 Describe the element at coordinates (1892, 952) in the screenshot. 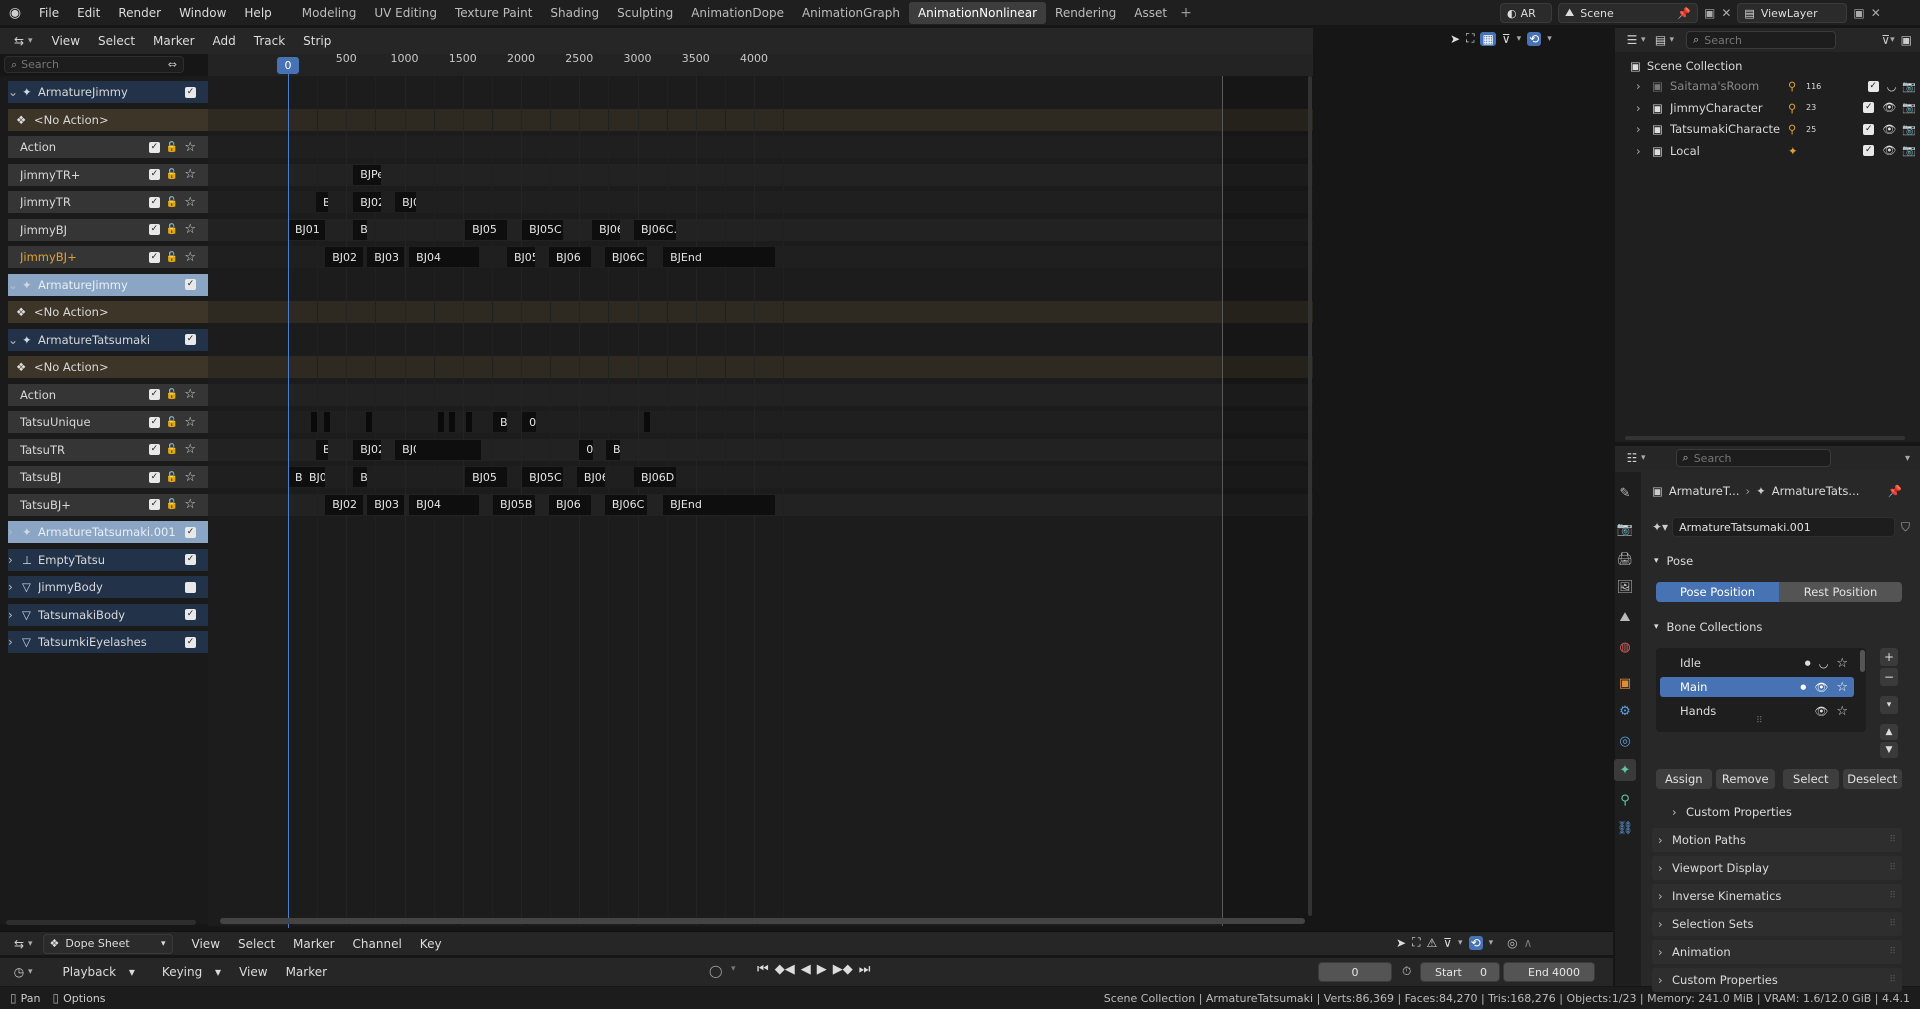

I see `drag-grip-icon: ⠿` at that location.